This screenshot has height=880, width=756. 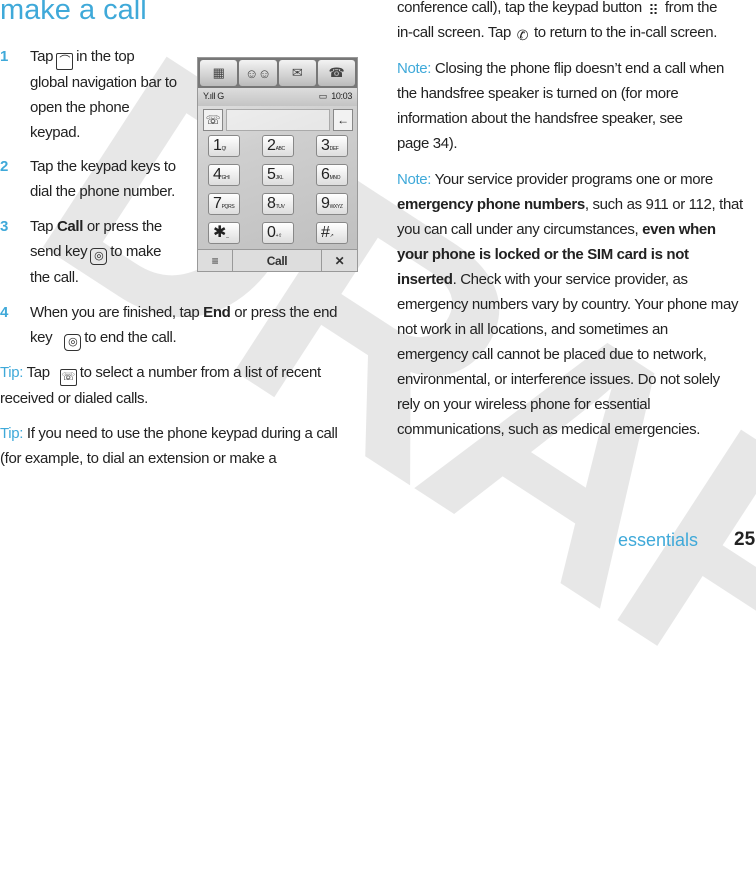 What do you see at coordinates (271, 203) in the screenshot?
I see `key-digit: 8` at bounding box center [271, 203].